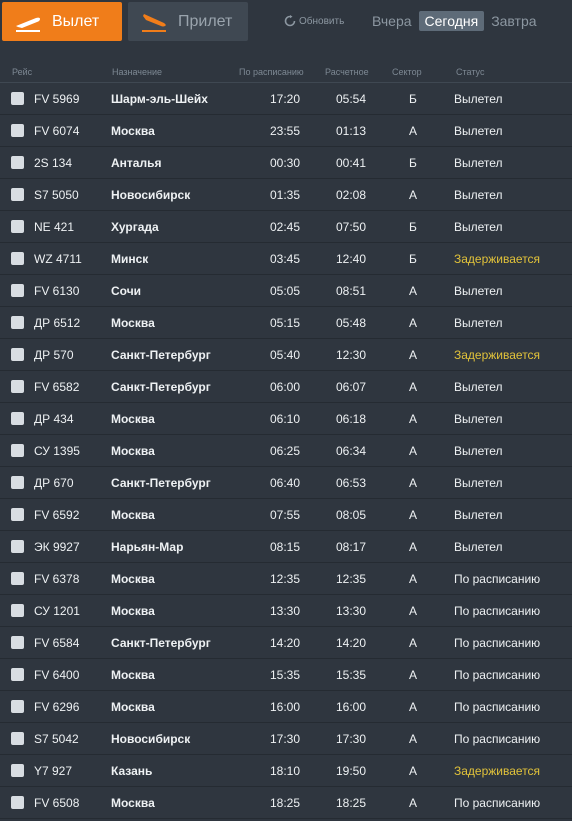 The height and width of the screenshot is (821, 572). I want to click on flight-number: ДР 570, so click(54, 355).